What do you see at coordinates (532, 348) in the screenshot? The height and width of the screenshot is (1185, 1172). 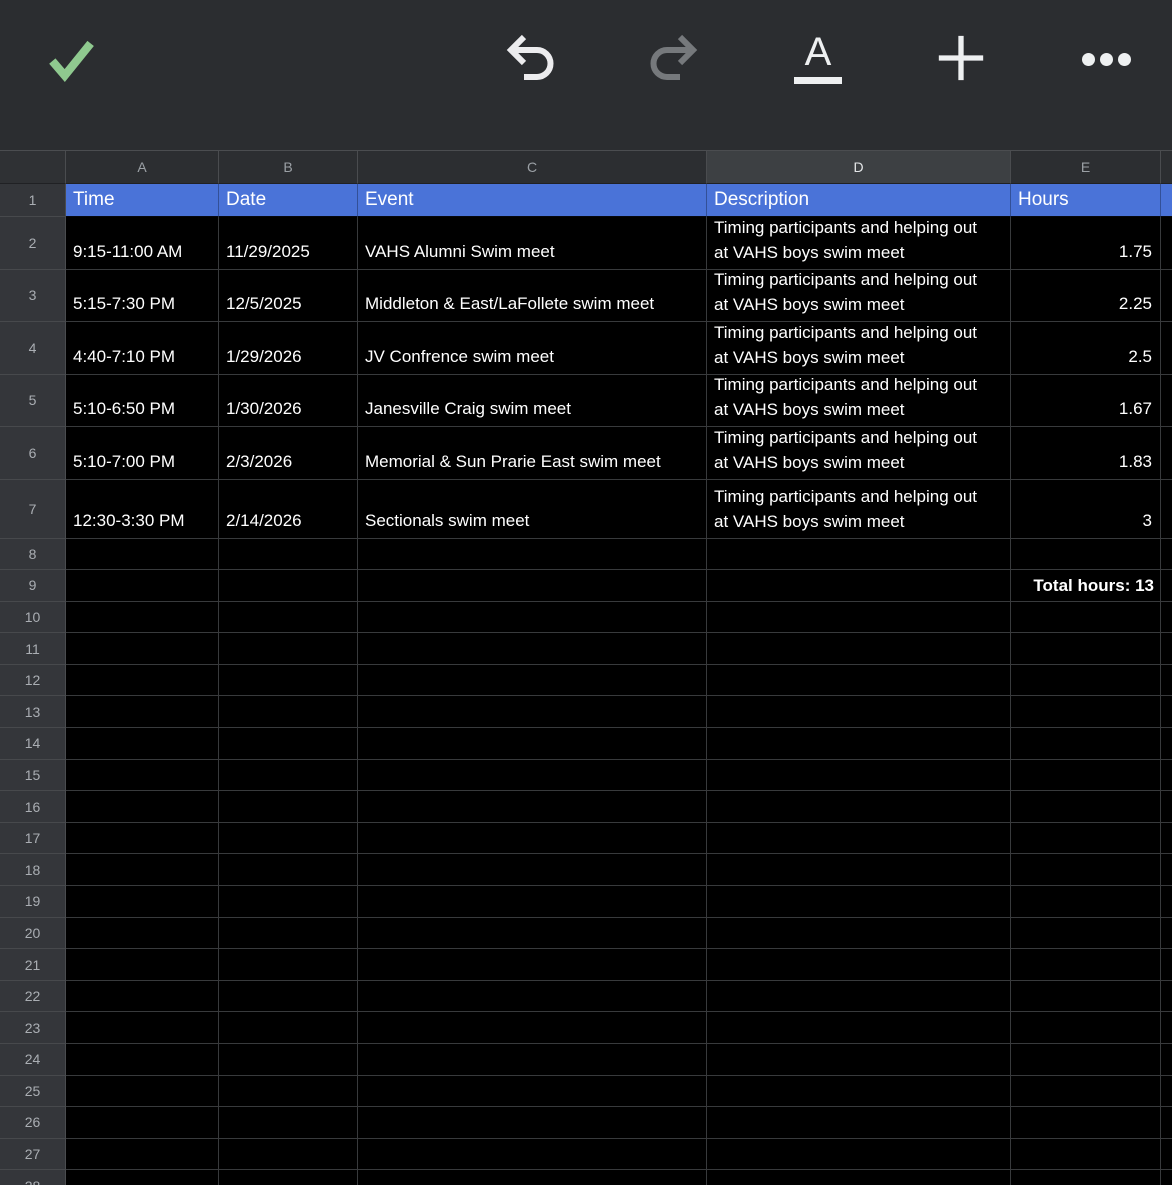 I see `cell-event: JV Confrence swim meet` at bounding box center [532, 348].